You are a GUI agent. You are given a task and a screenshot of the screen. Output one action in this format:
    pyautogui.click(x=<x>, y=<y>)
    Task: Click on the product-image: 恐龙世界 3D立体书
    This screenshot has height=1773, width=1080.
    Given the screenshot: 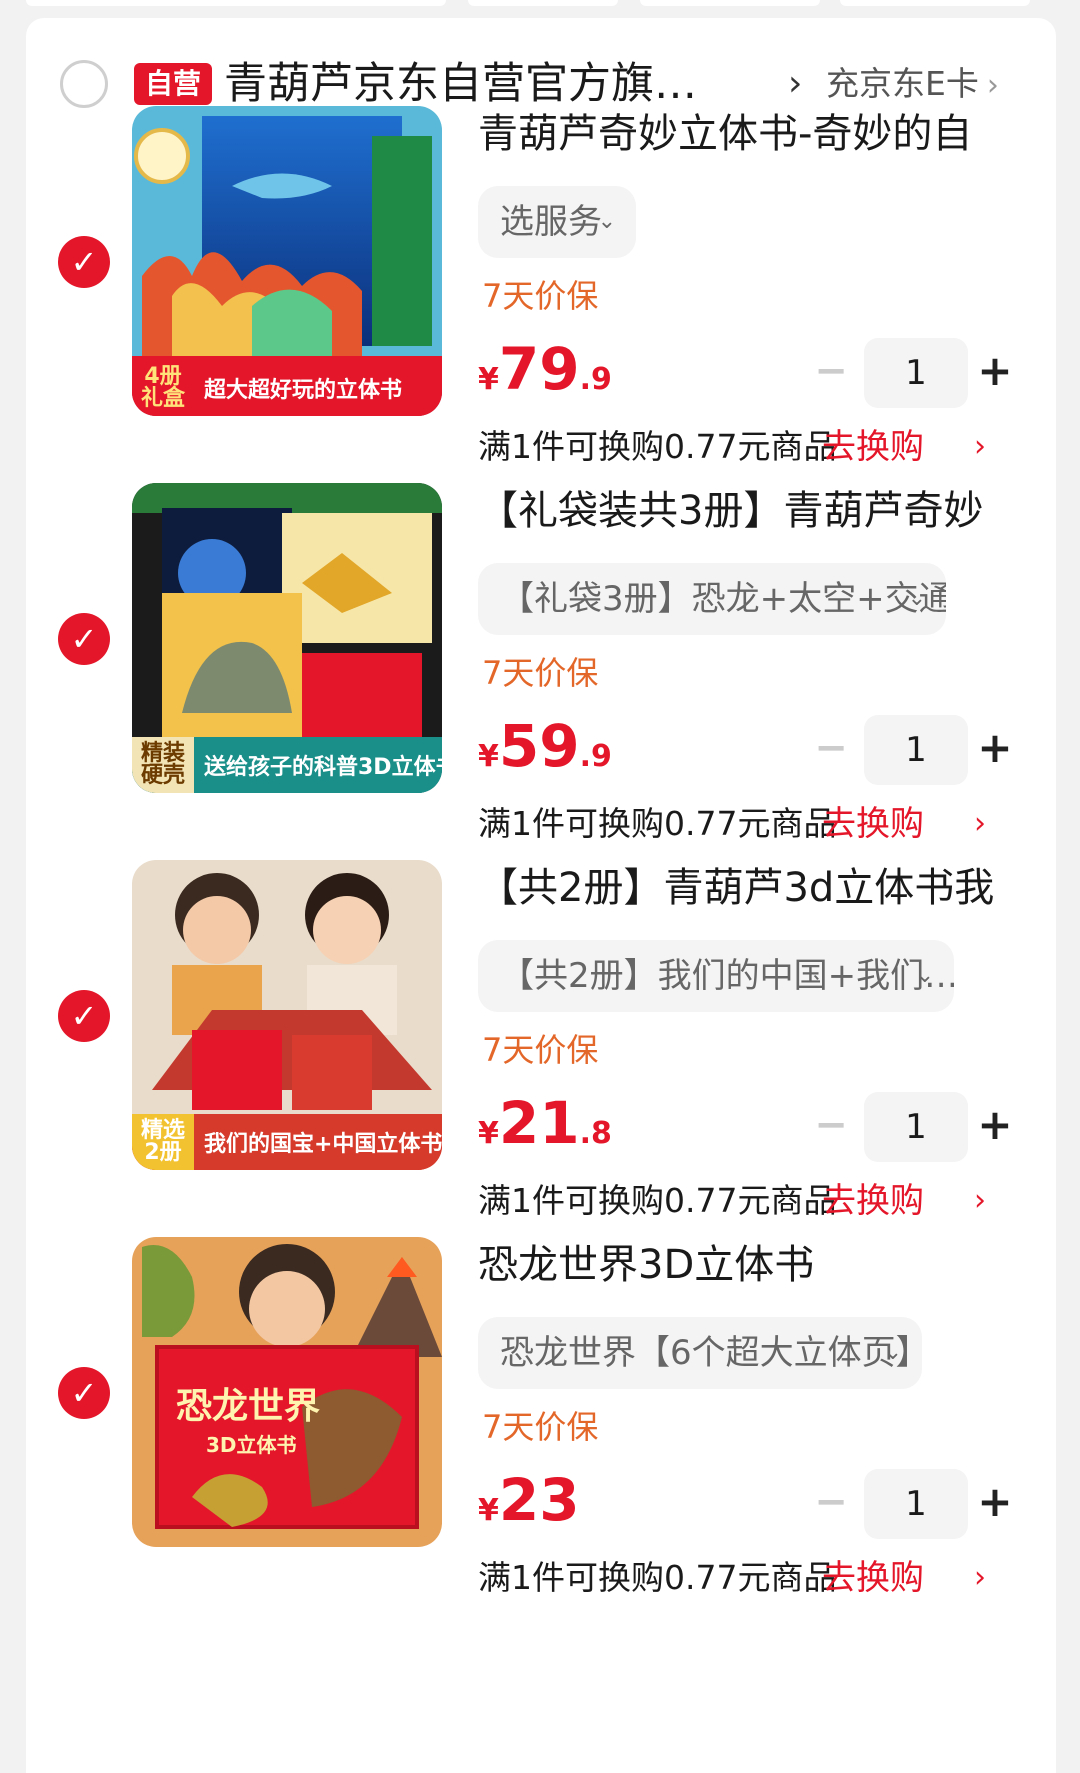 What is the action you would take?
    pyautogui.click(x=287, y=1392)
    